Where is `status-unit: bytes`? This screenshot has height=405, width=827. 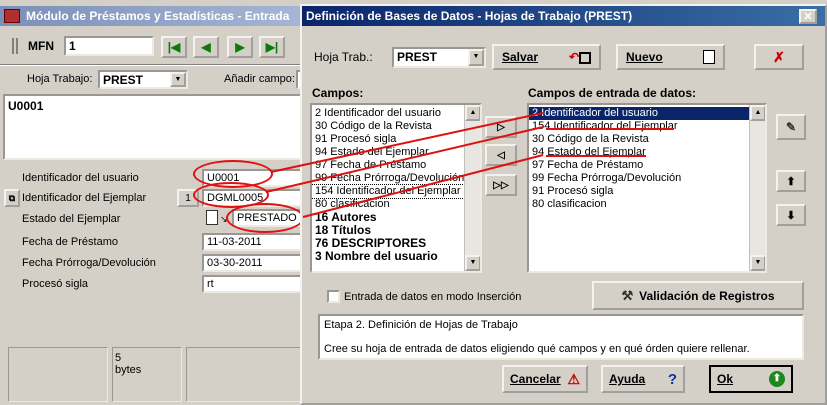 status-unit: bytes is located at coordinates (128, 370).